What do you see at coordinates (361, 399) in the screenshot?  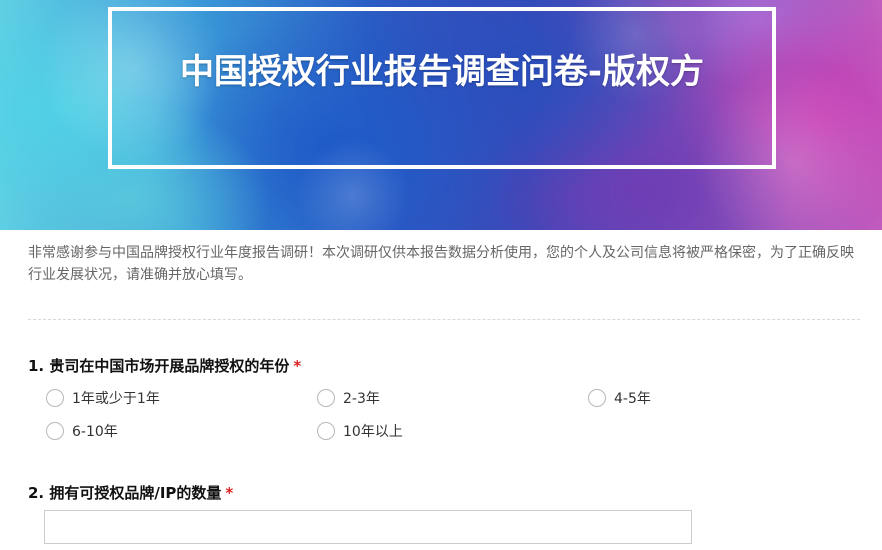 I see `option-label: 2-3年` at bounding box center [361, 399].